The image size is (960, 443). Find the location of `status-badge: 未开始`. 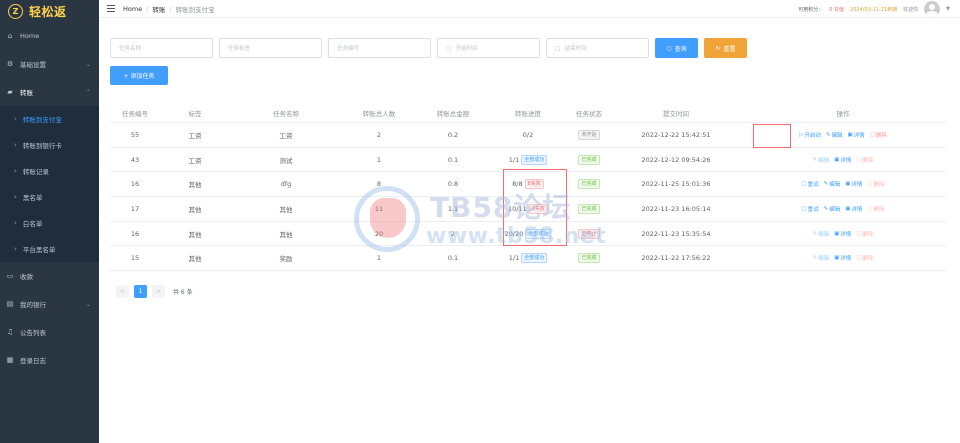

status-badge: 未开始 is located at coordinates (589, 134).